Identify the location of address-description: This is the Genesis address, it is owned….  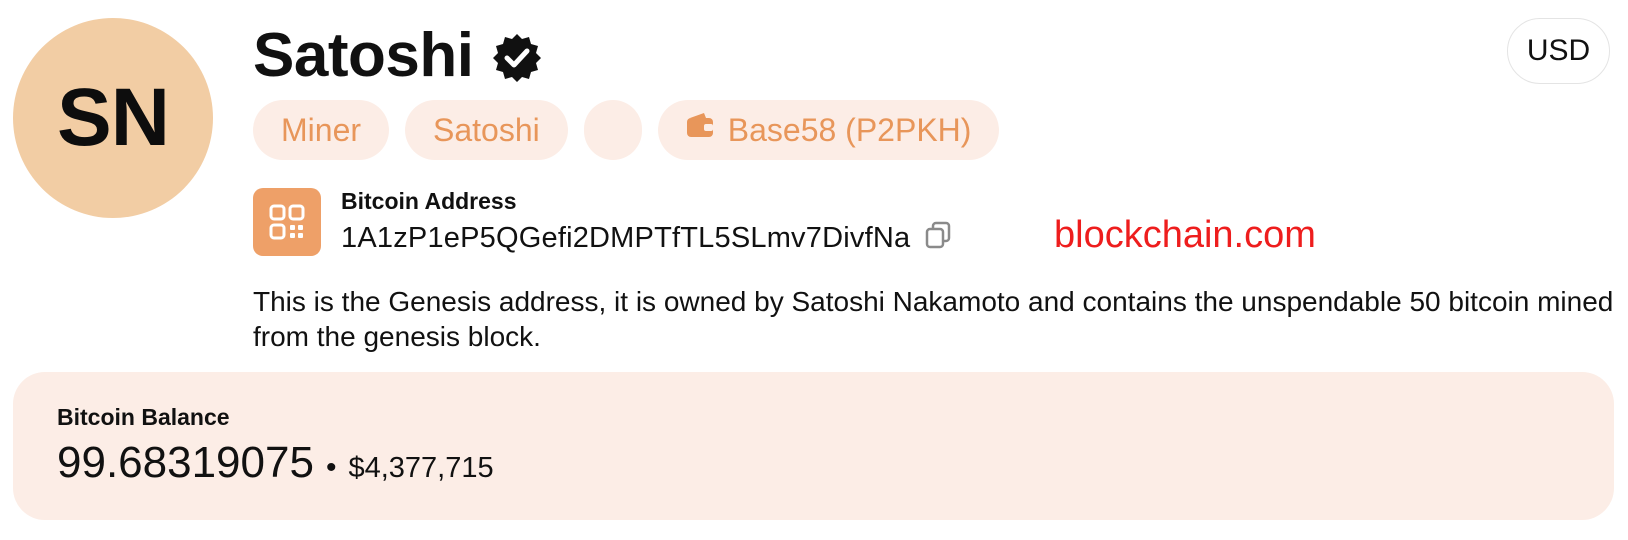
(933, 319).